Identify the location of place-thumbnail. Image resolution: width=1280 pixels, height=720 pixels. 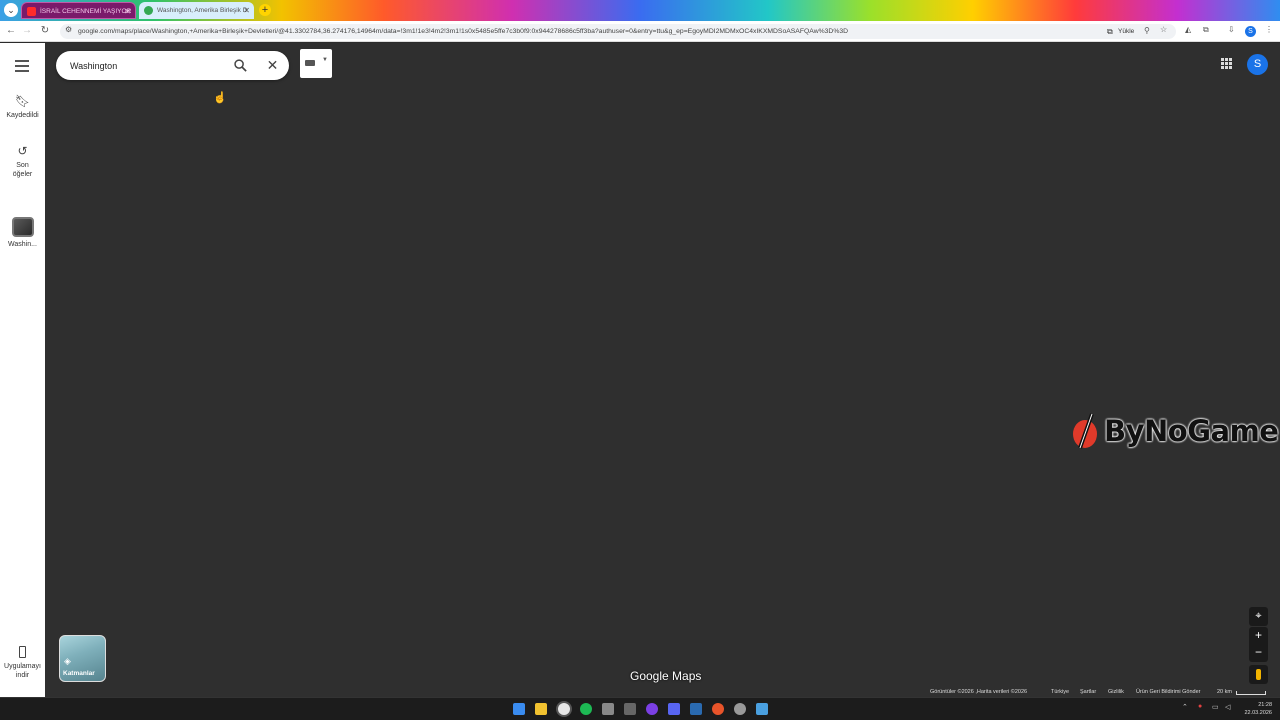
(22, 227).